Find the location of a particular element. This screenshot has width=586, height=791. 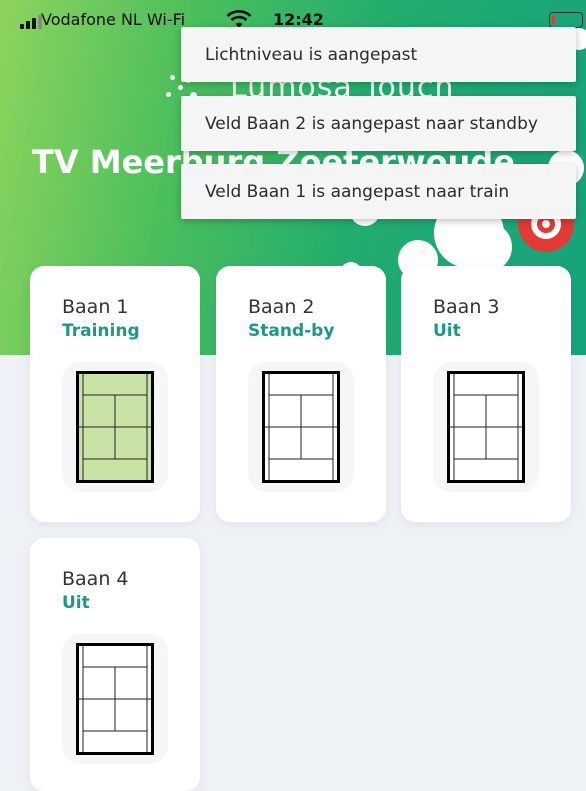

decor-bubble is located at coordinates (487, 247).